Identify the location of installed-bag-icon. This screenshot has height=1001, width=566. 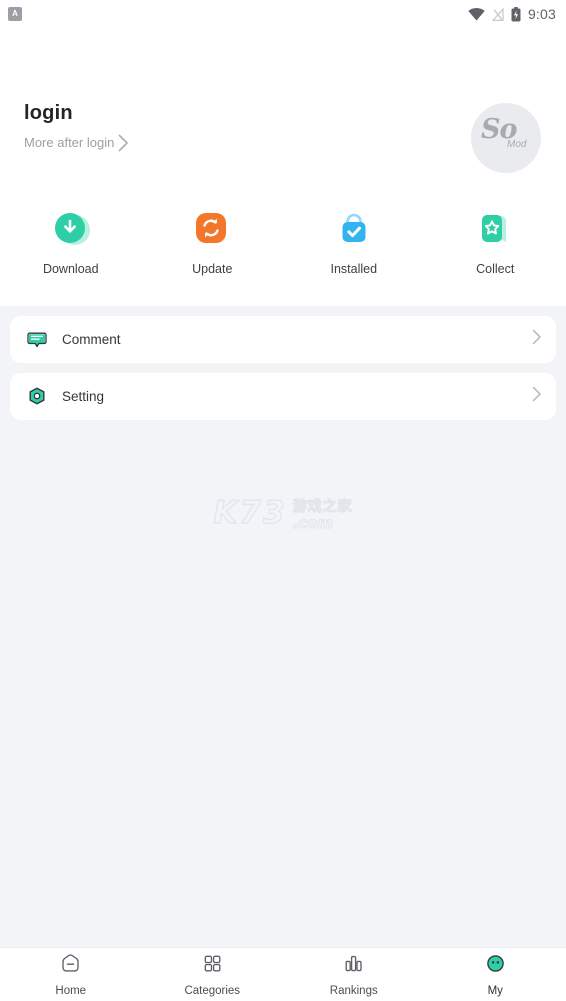
(354, 229).